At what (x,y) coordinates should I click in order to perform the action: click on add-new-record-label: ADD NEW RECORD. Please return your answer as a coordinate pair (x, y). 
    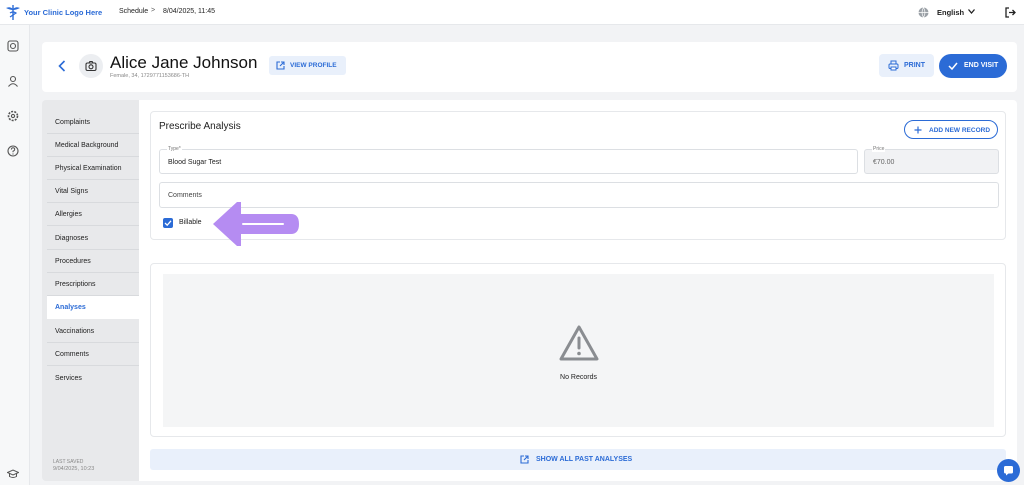
    Looking at the image, I should click on (960, 130).